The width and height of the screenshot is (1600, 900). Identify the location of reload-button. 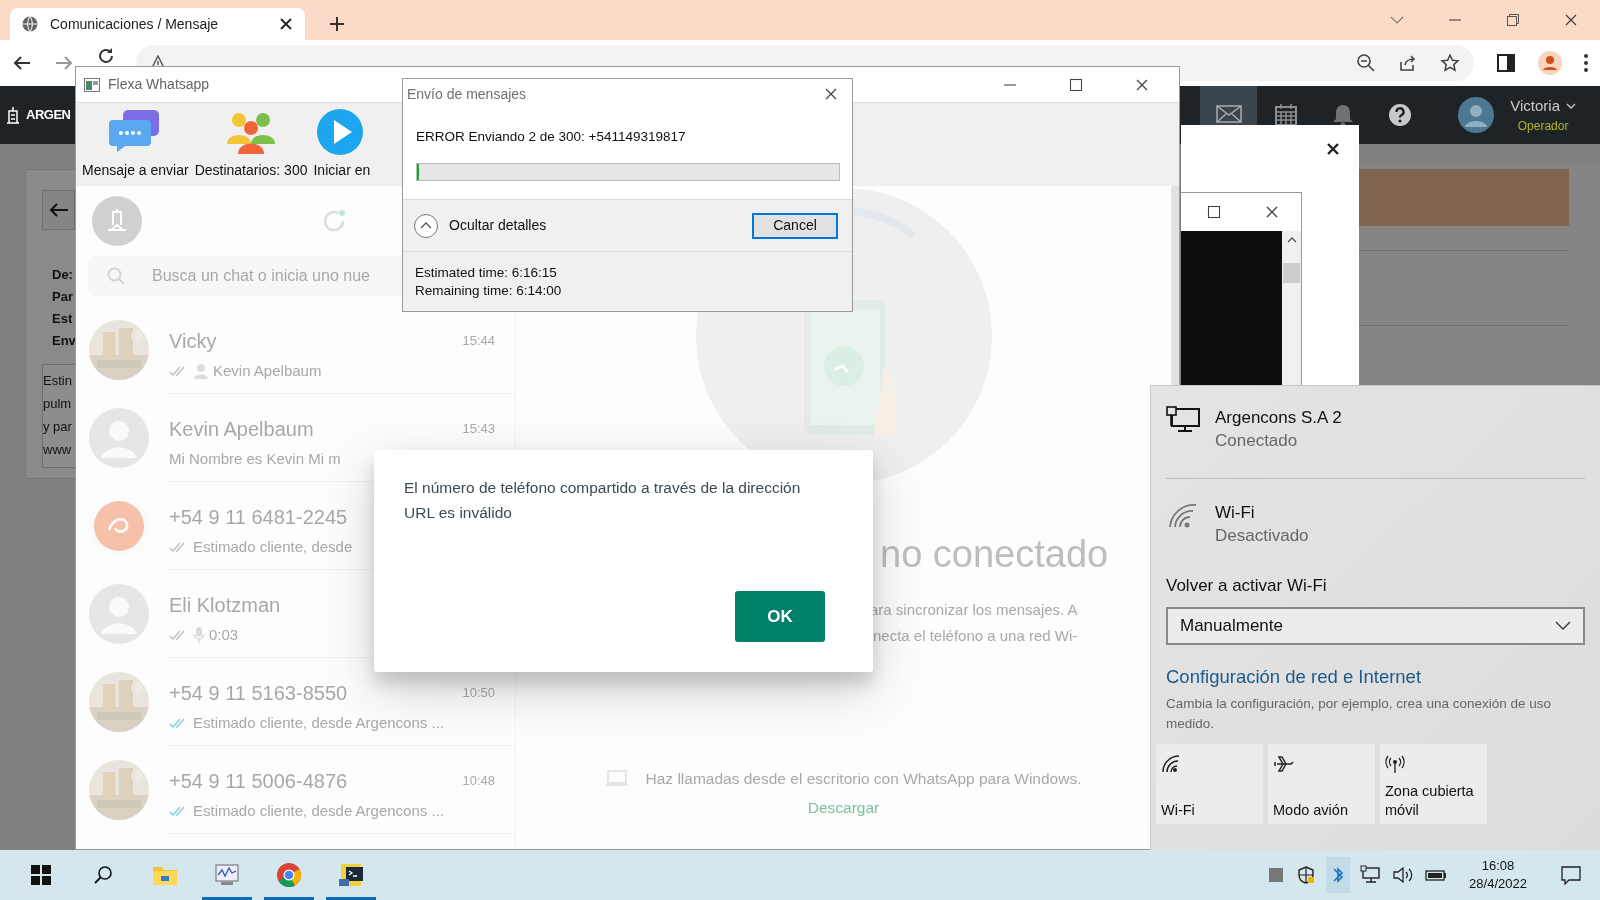
(105, 55).